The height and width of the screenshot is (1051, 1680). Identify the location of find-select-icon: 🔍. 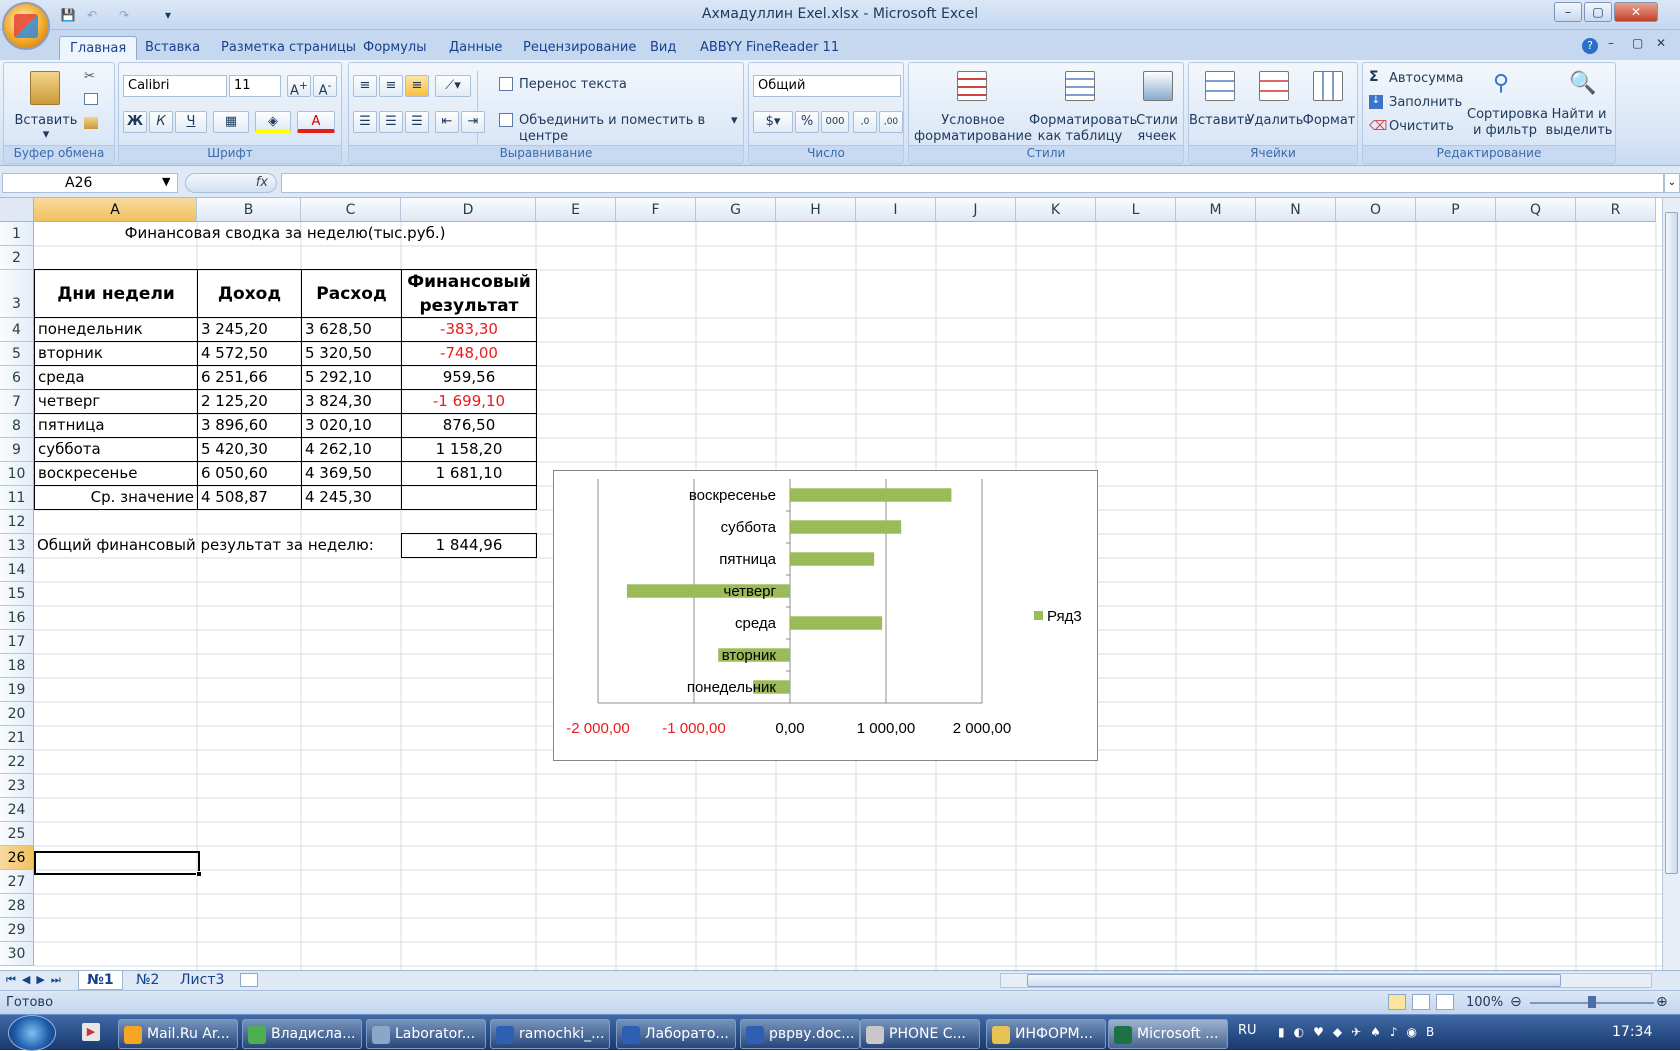
(1582, 83).